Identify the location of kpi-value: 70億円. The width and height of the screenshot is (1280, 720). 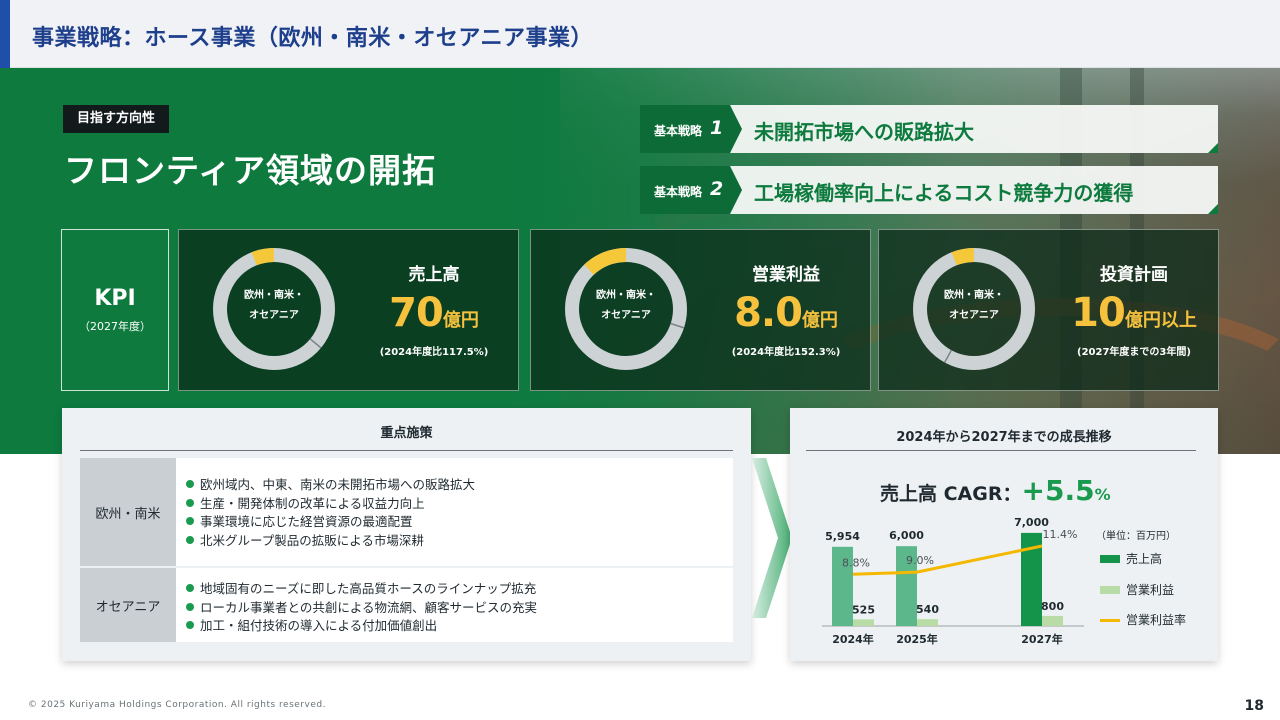
(434, 313).